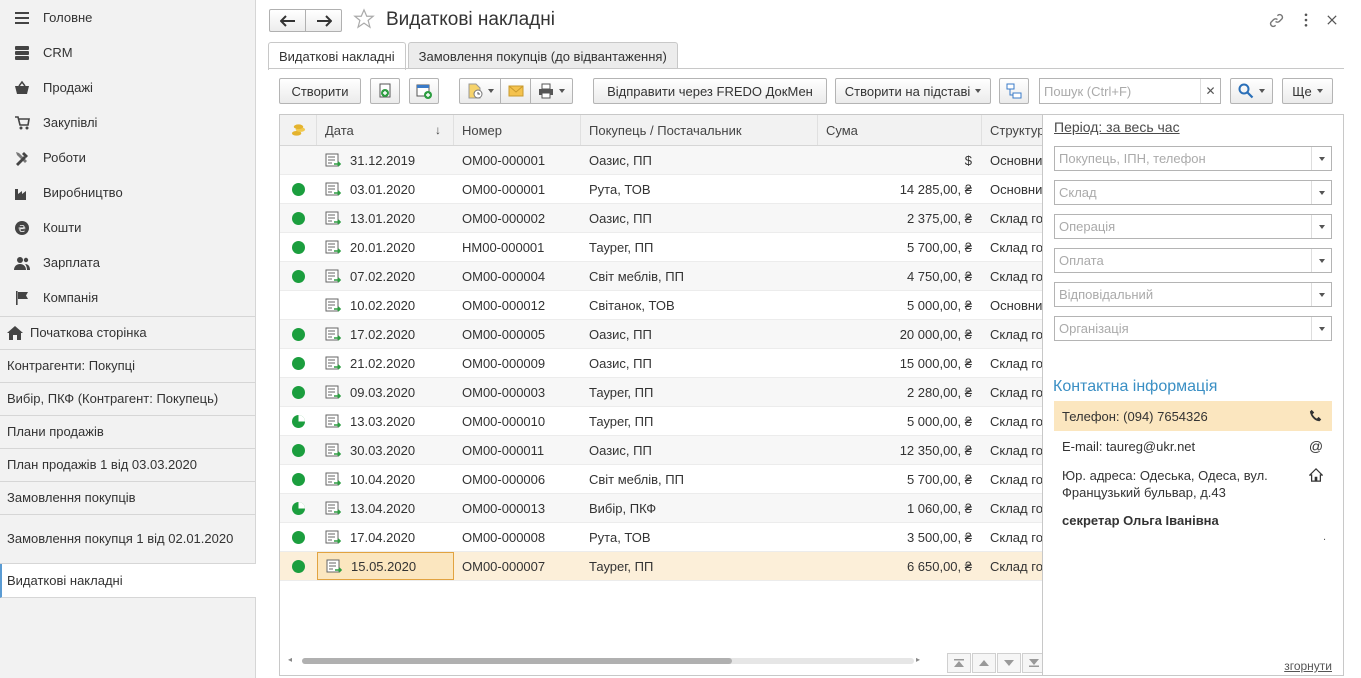 Image resolution: width=1361 pixels, height=678 pixels. Describe the element at coordinates (385, 479) in the screenshot. I see `row-date-cell: 10.04.2020` at that location.